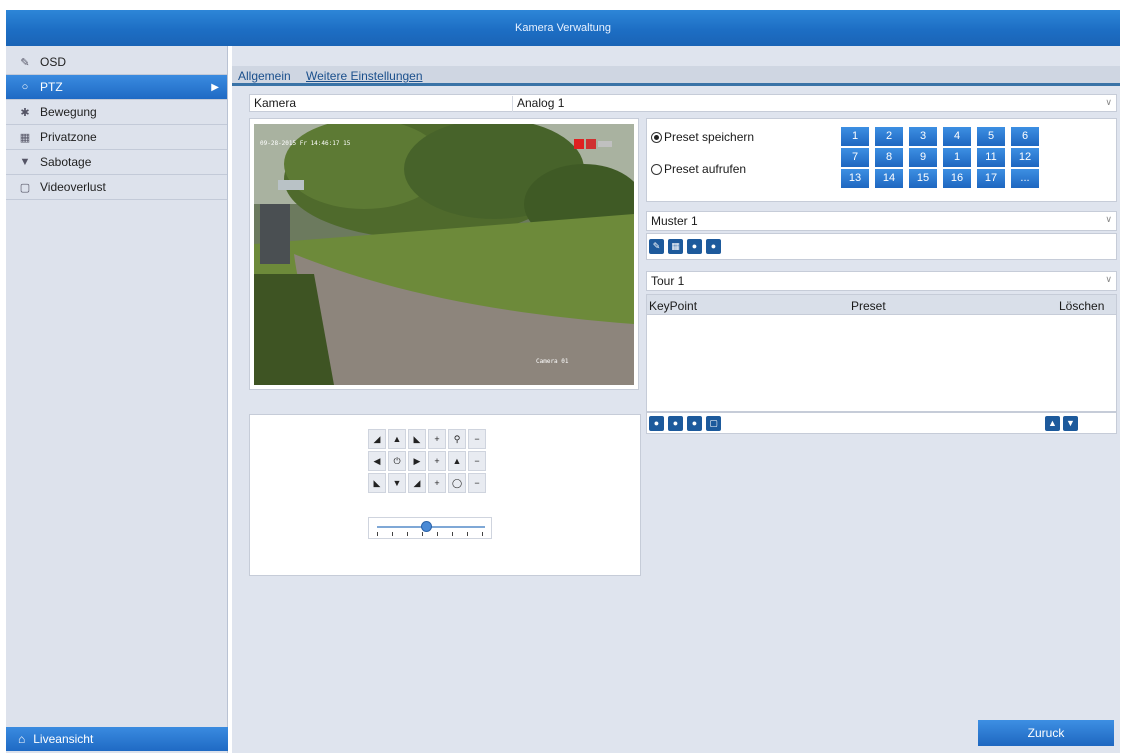 The image size is (1126, 756). What do you see at coordinates (656, 169) in the screenshot?
I see `radio-unselected-icon` at bounding box center [656, 169].